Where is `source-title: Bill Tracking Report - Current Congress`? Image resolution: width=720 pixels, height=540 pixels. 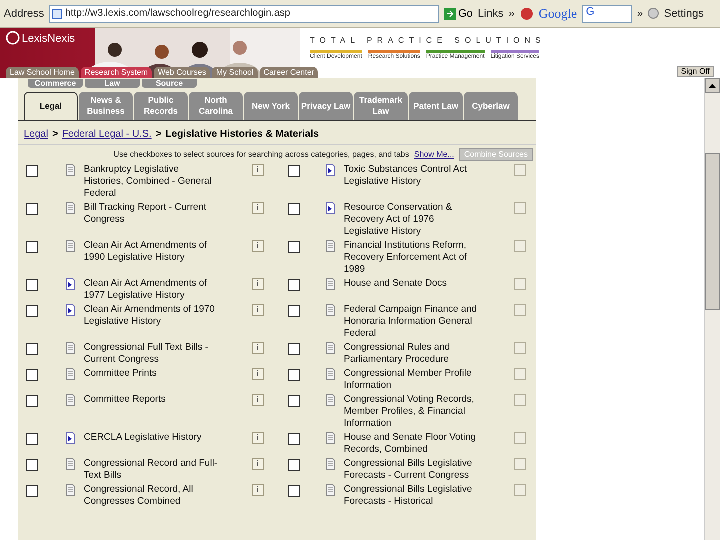
source-title: Bill Tracking Report - Current Congress is located at coordinates (151, 214).